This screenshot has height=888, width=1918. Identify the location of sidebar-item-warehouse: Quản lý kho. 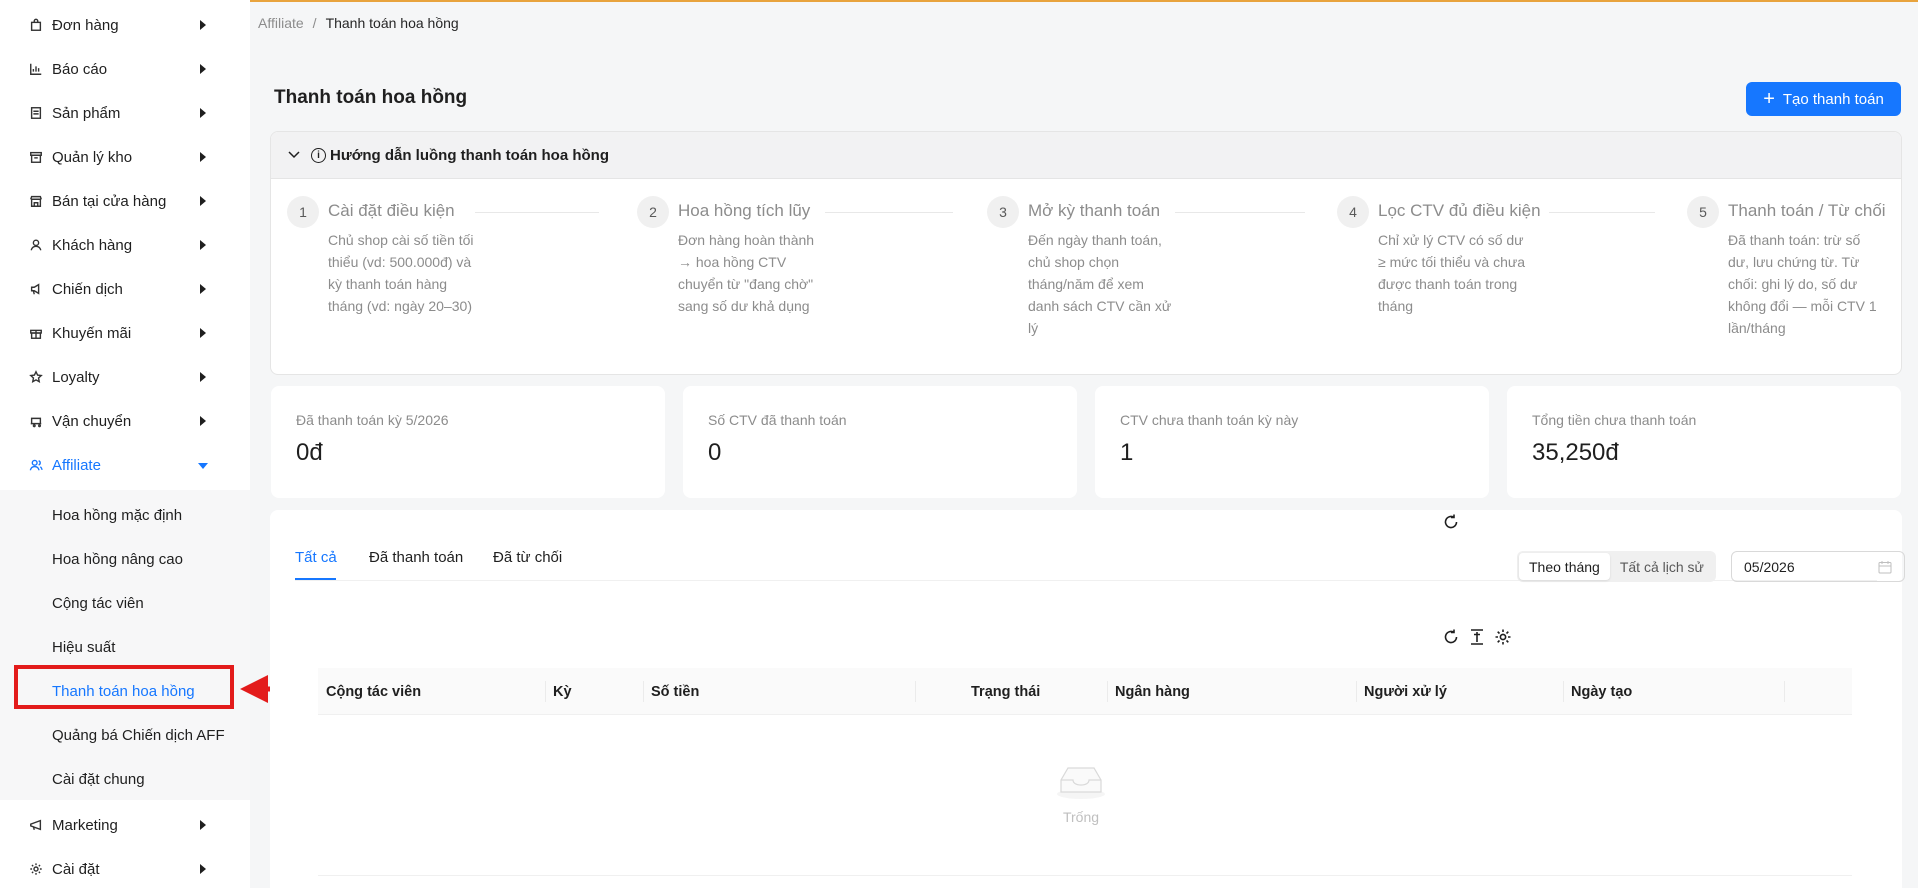
(125, 157).